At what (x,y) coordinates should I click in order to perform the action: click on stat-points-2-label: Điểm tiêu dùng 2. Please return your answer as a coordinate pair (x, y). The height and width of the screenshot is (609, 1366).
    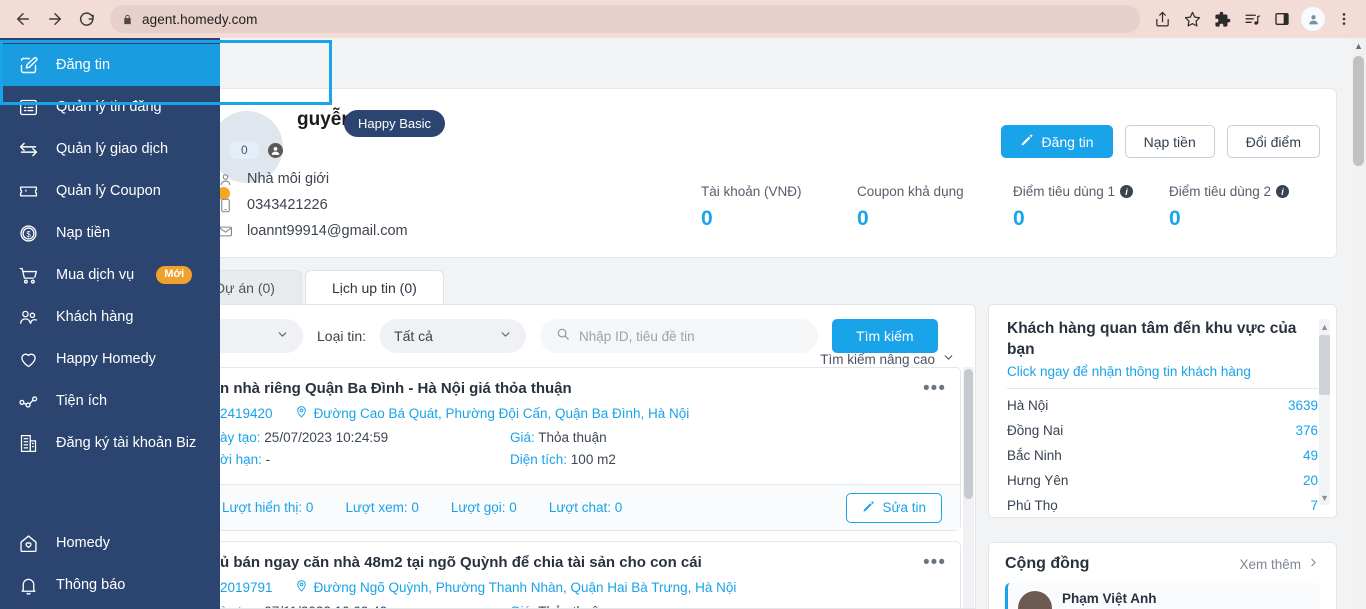
    Looking at the image, I should click on (1220, 191).